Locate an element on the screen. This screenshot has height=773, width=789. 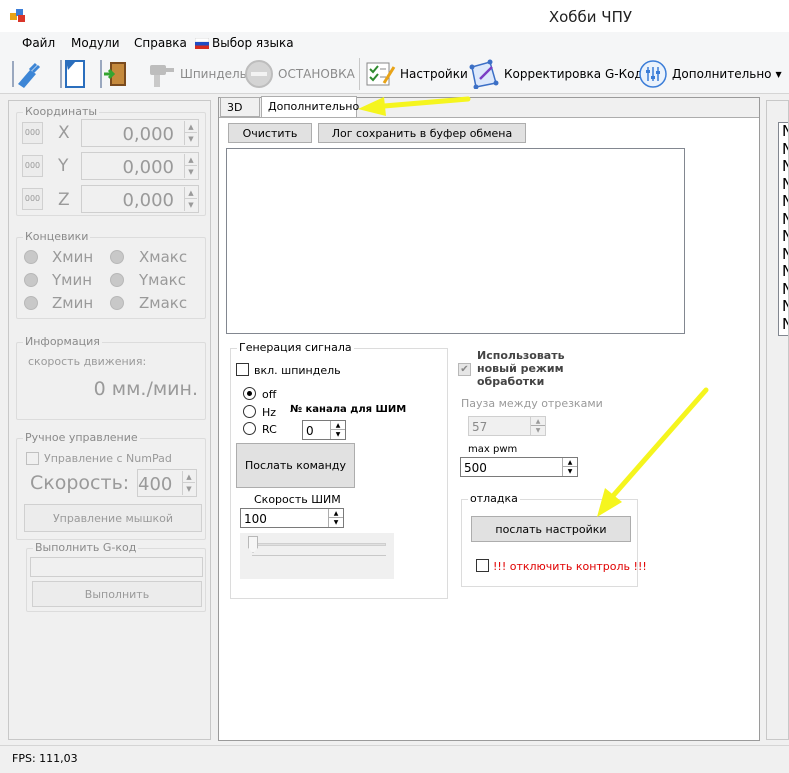
arrow-to-tab-icon is located at coordinates (414, 106).